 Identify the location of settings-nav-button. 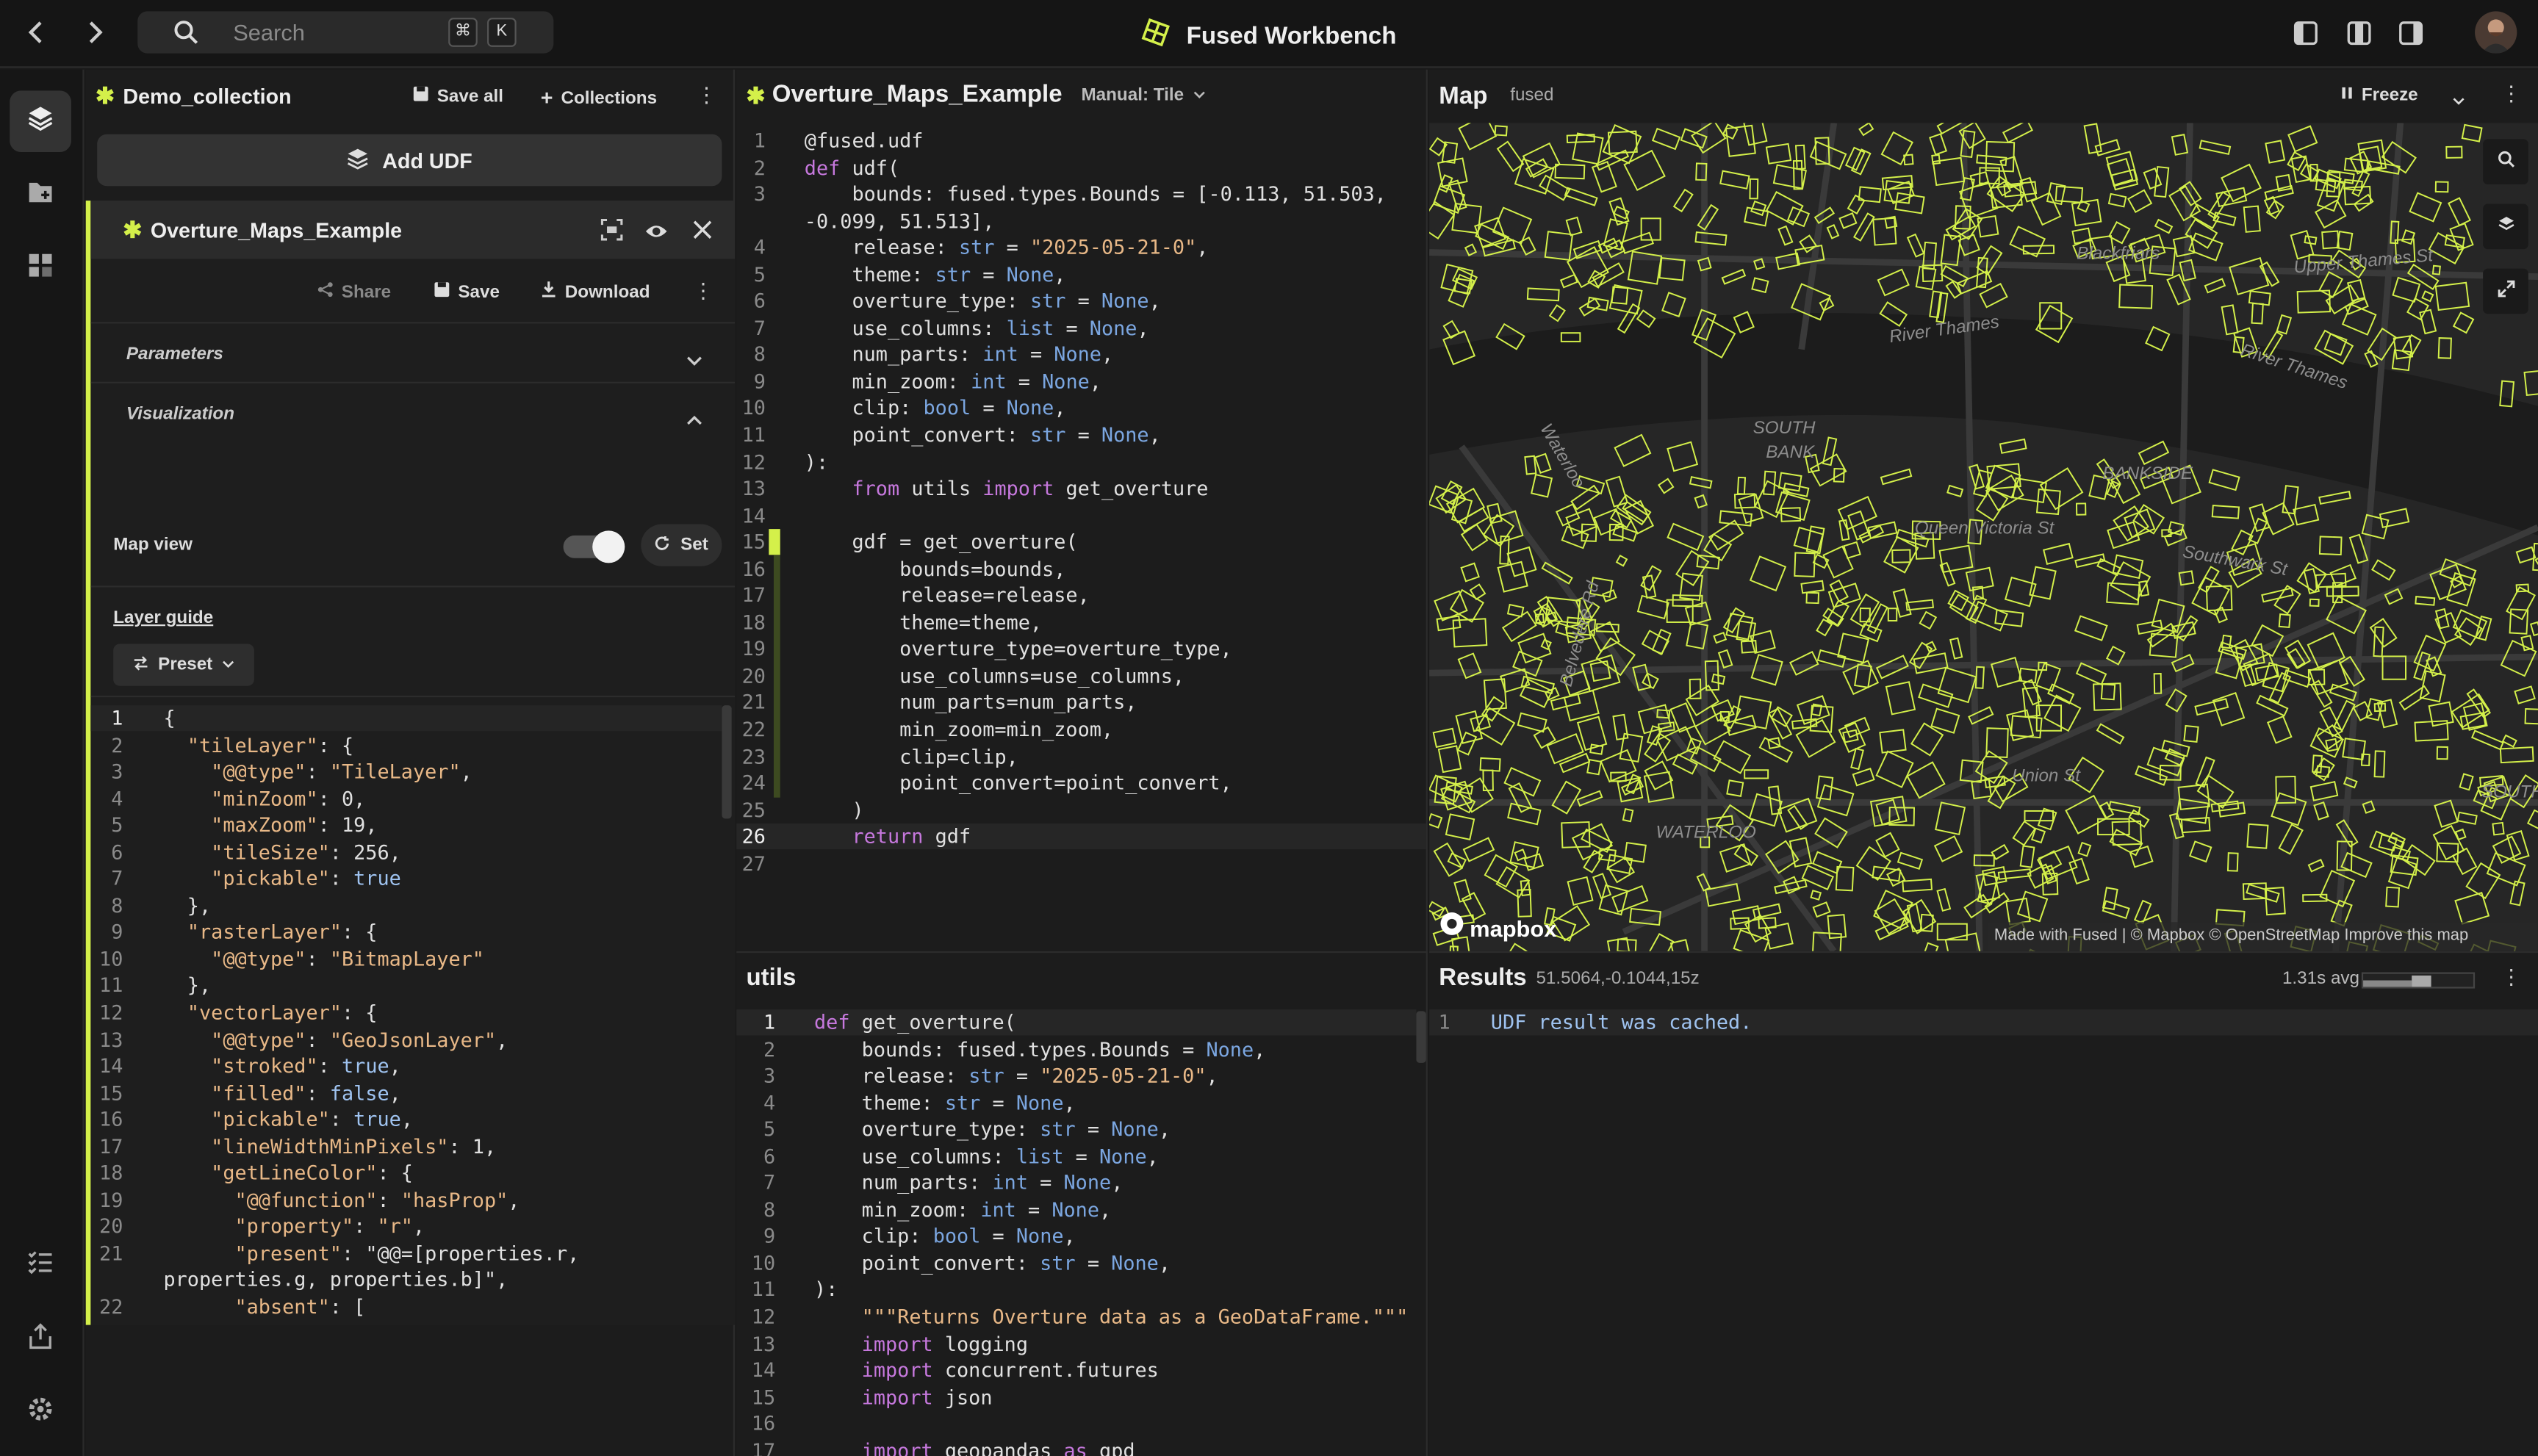
(40, 1413).